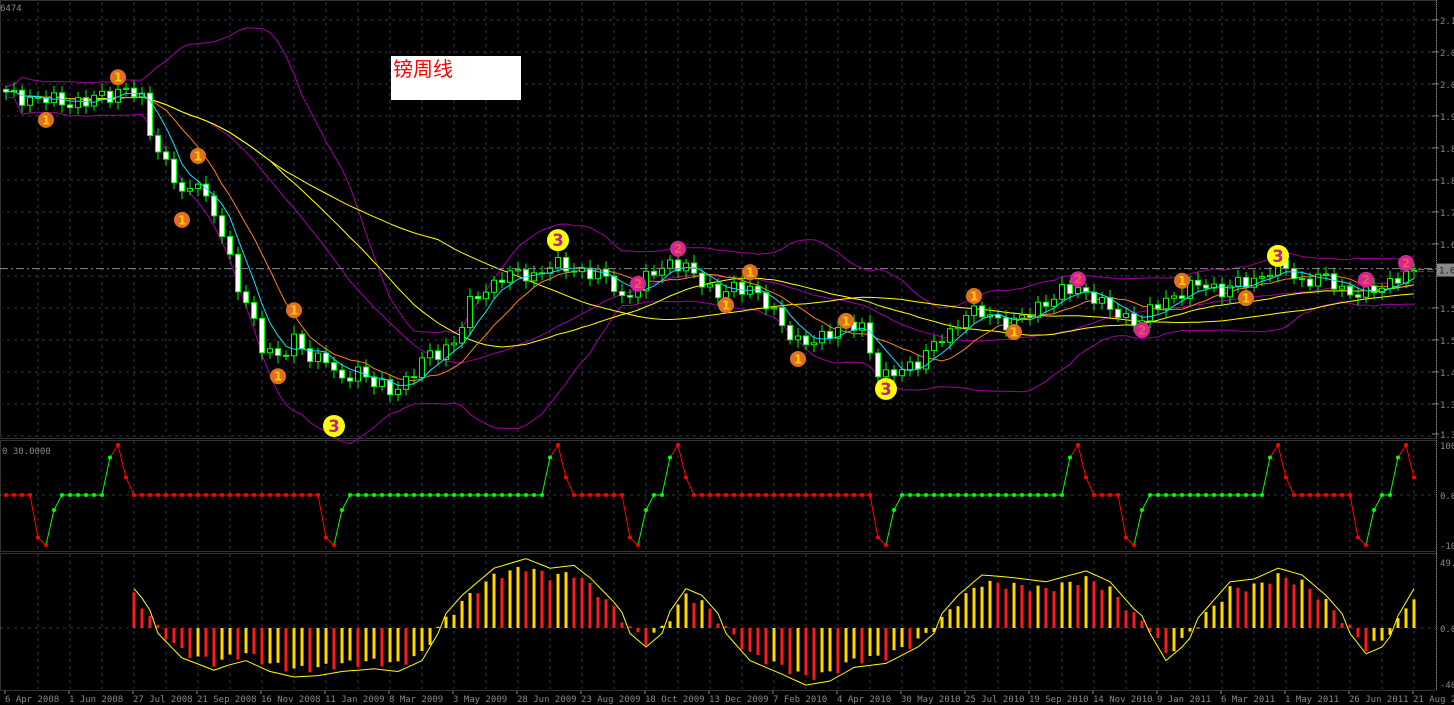 The height and width of the screenshot is (705, 1454). Describe the element at coordinates (1312, 700) in the screenshot. I see `time-axis-label: 1 May 2011` at that location.